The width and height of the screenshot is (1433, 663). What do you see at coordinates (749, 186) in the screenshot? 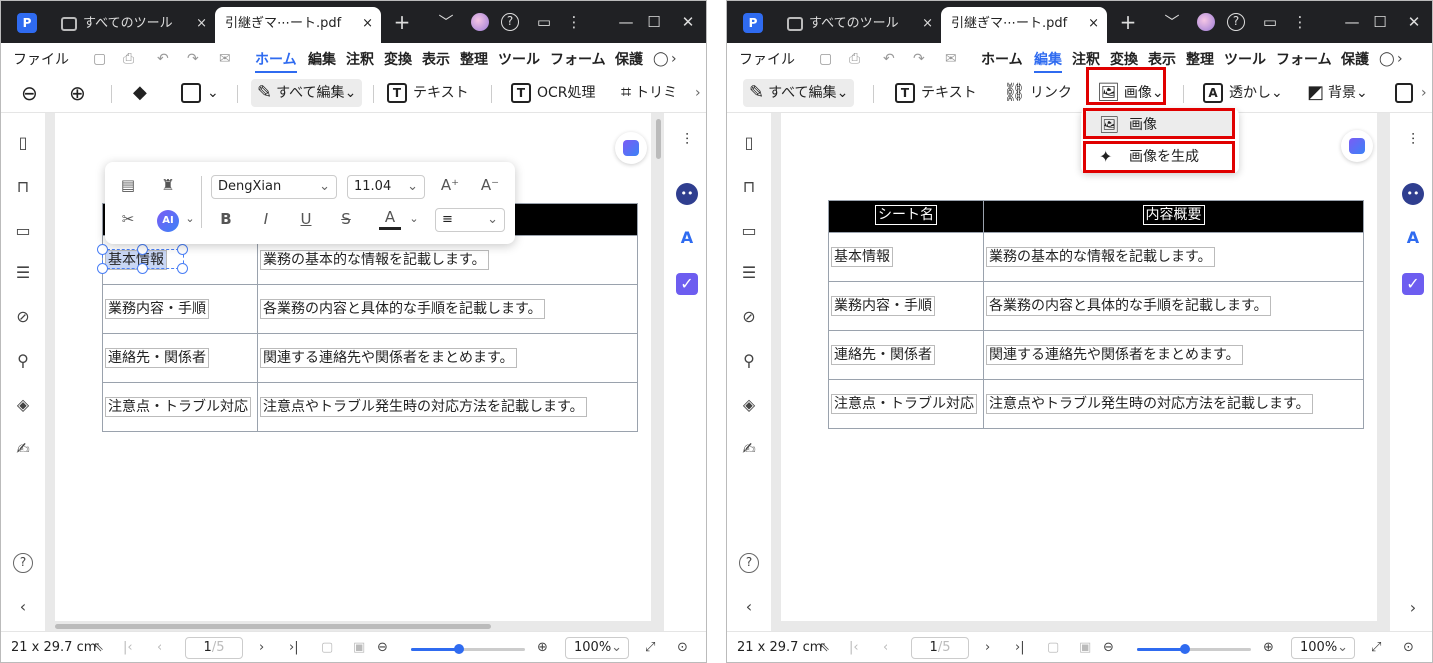
I see `bookmark-icon: ⊓` at bounding box center [749, 186].